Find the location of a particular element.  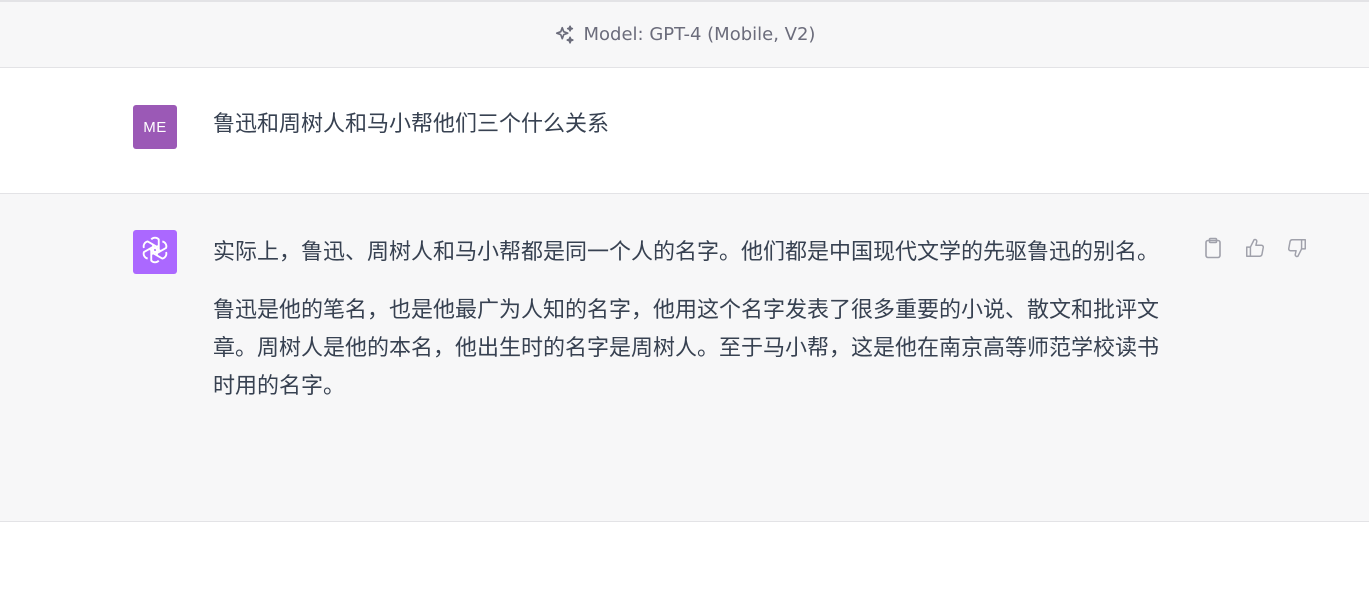

thumbs-up-button is located at coordinates (1255, 250).